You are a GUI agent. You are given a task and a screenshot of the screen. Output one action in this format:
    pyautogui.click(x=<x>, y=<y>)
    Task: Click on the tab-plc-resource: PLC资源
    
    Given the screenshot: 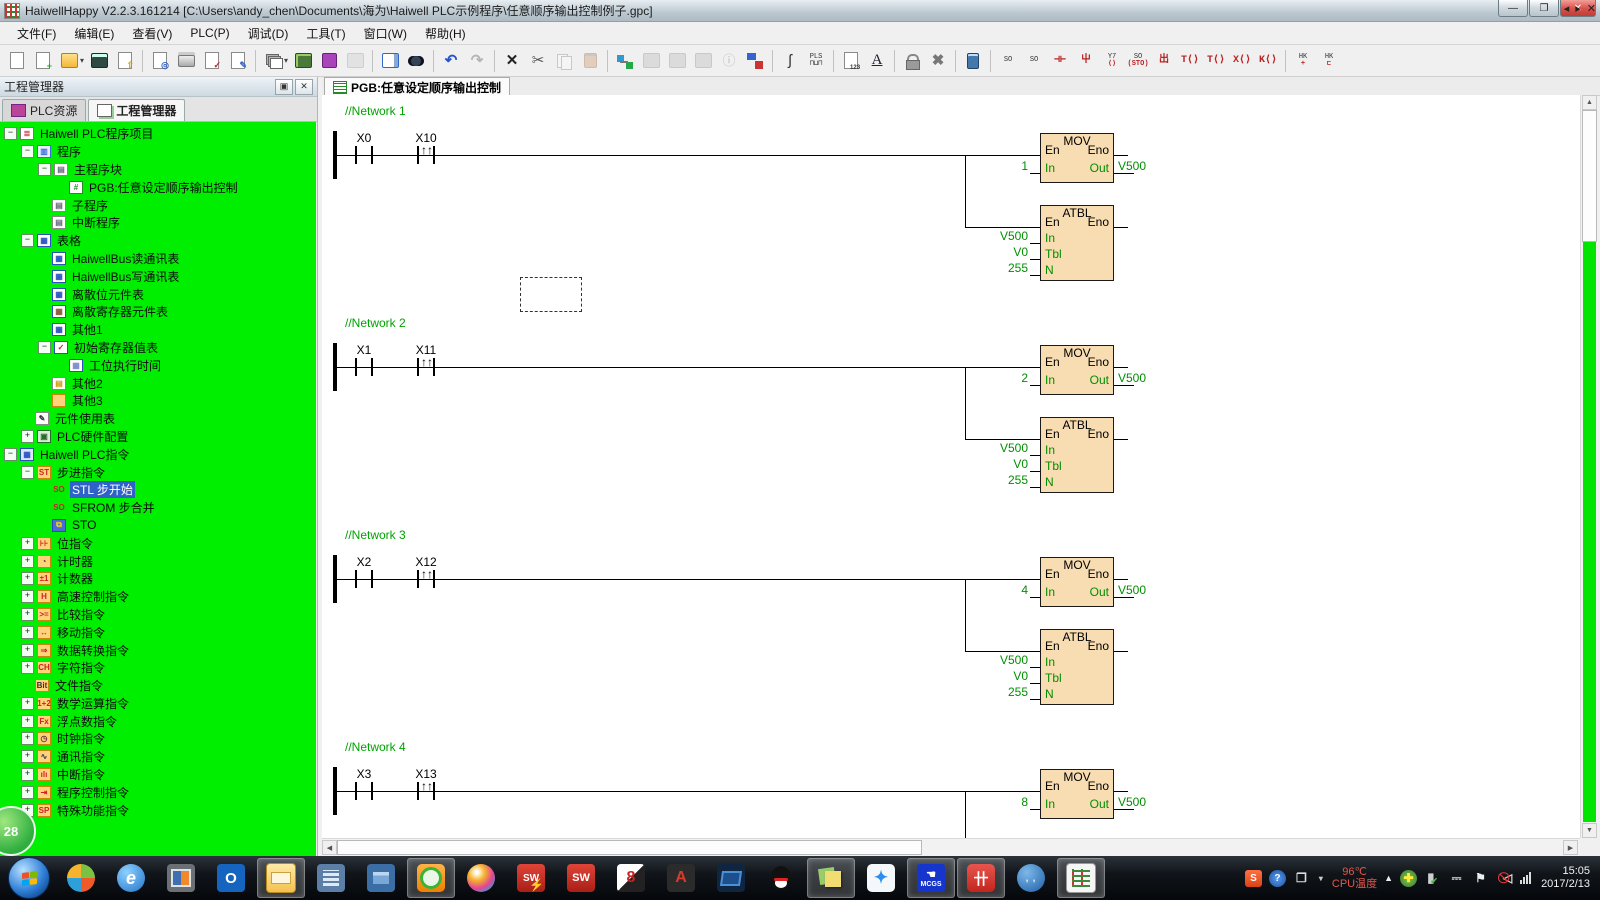 What is the action you would take?
    pyautogui.click(x=44, y=110)
    